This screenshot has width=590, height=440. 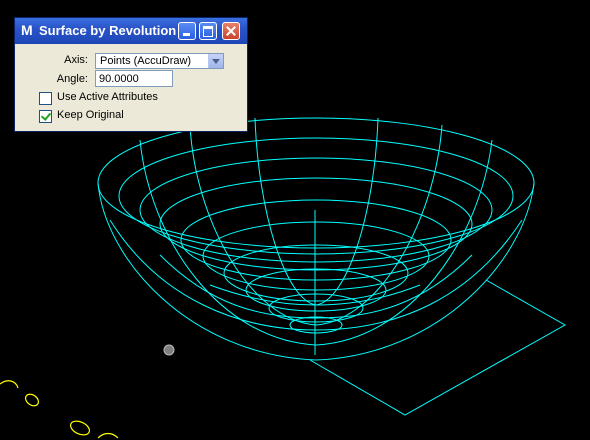 I want to click on angle-input, so click(x=134, y=78).